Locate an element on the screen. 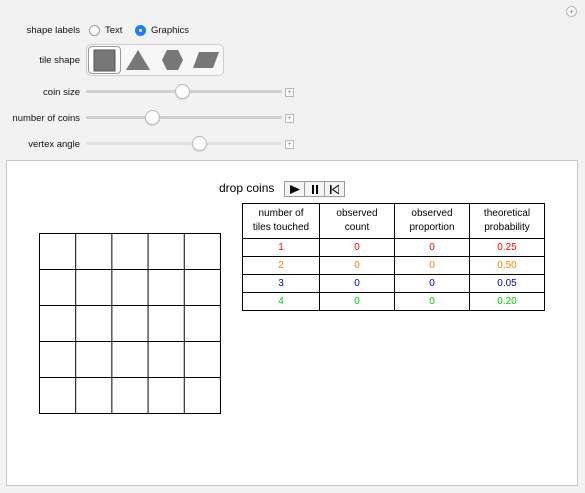 This screenshot has height=493, width=585. radio-text is located at coordinates (94, 30).